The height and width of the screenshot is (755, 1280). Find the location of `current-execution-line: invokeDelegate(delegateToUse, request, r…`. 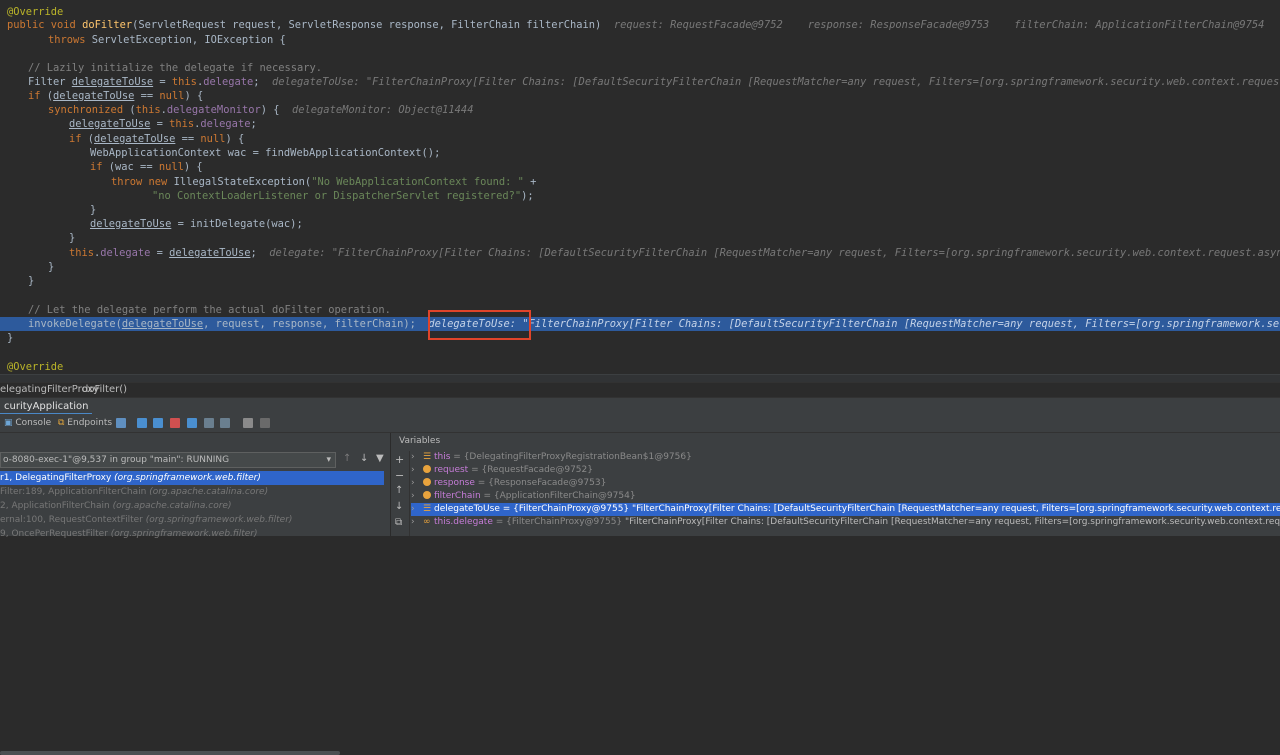

current-execution-line: invokeDelegate(delegateToUse, request, r… is located at coordinates (640, 324).